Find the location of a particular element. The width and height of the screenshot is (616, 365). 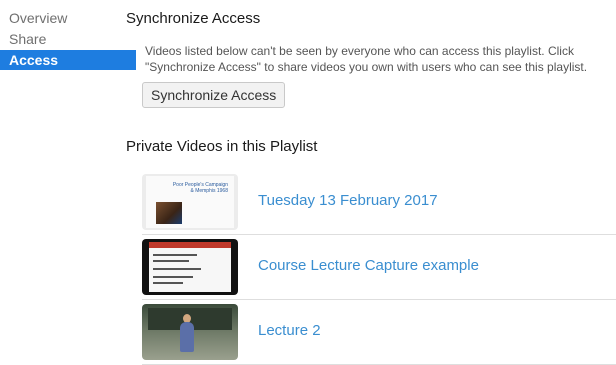

video-title-link: Lecture 2 is located at coordinates (289, 330).